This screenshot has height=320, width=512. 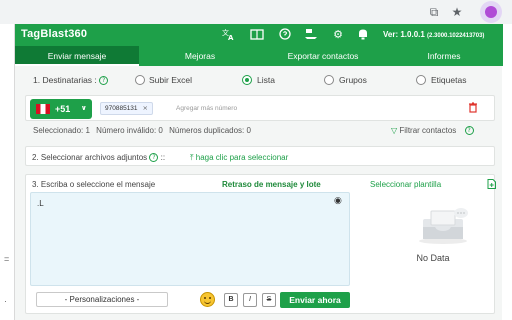 I want to click on remove-chip-icon: ×, so click(x=145, y=108).